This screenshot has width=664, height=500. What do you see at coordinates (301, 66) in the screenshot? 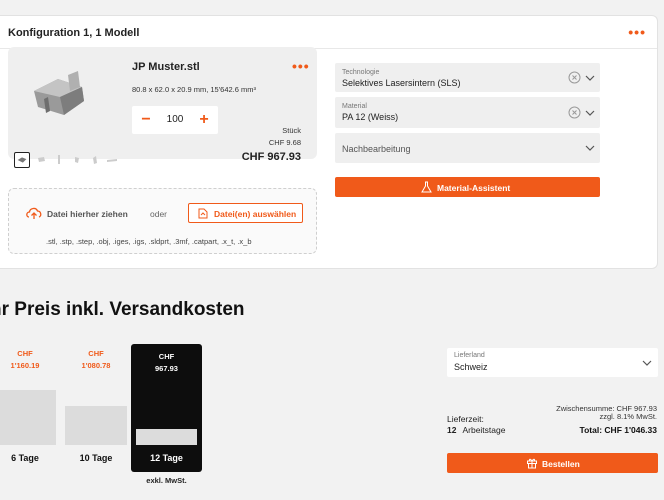
I see `model-menu-button: •••` at bounding box center [301, 66].